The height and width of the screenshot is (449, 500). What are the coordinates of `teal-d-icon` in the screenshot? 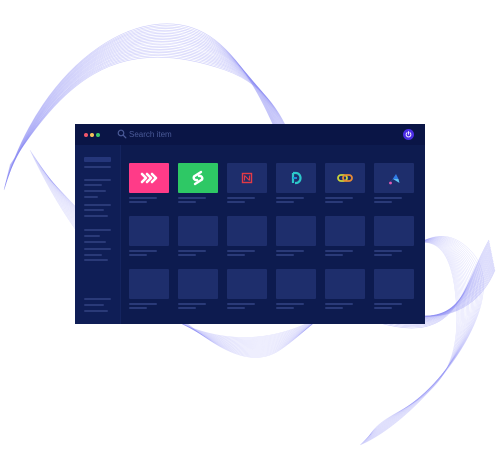 It's located at (296, 178).